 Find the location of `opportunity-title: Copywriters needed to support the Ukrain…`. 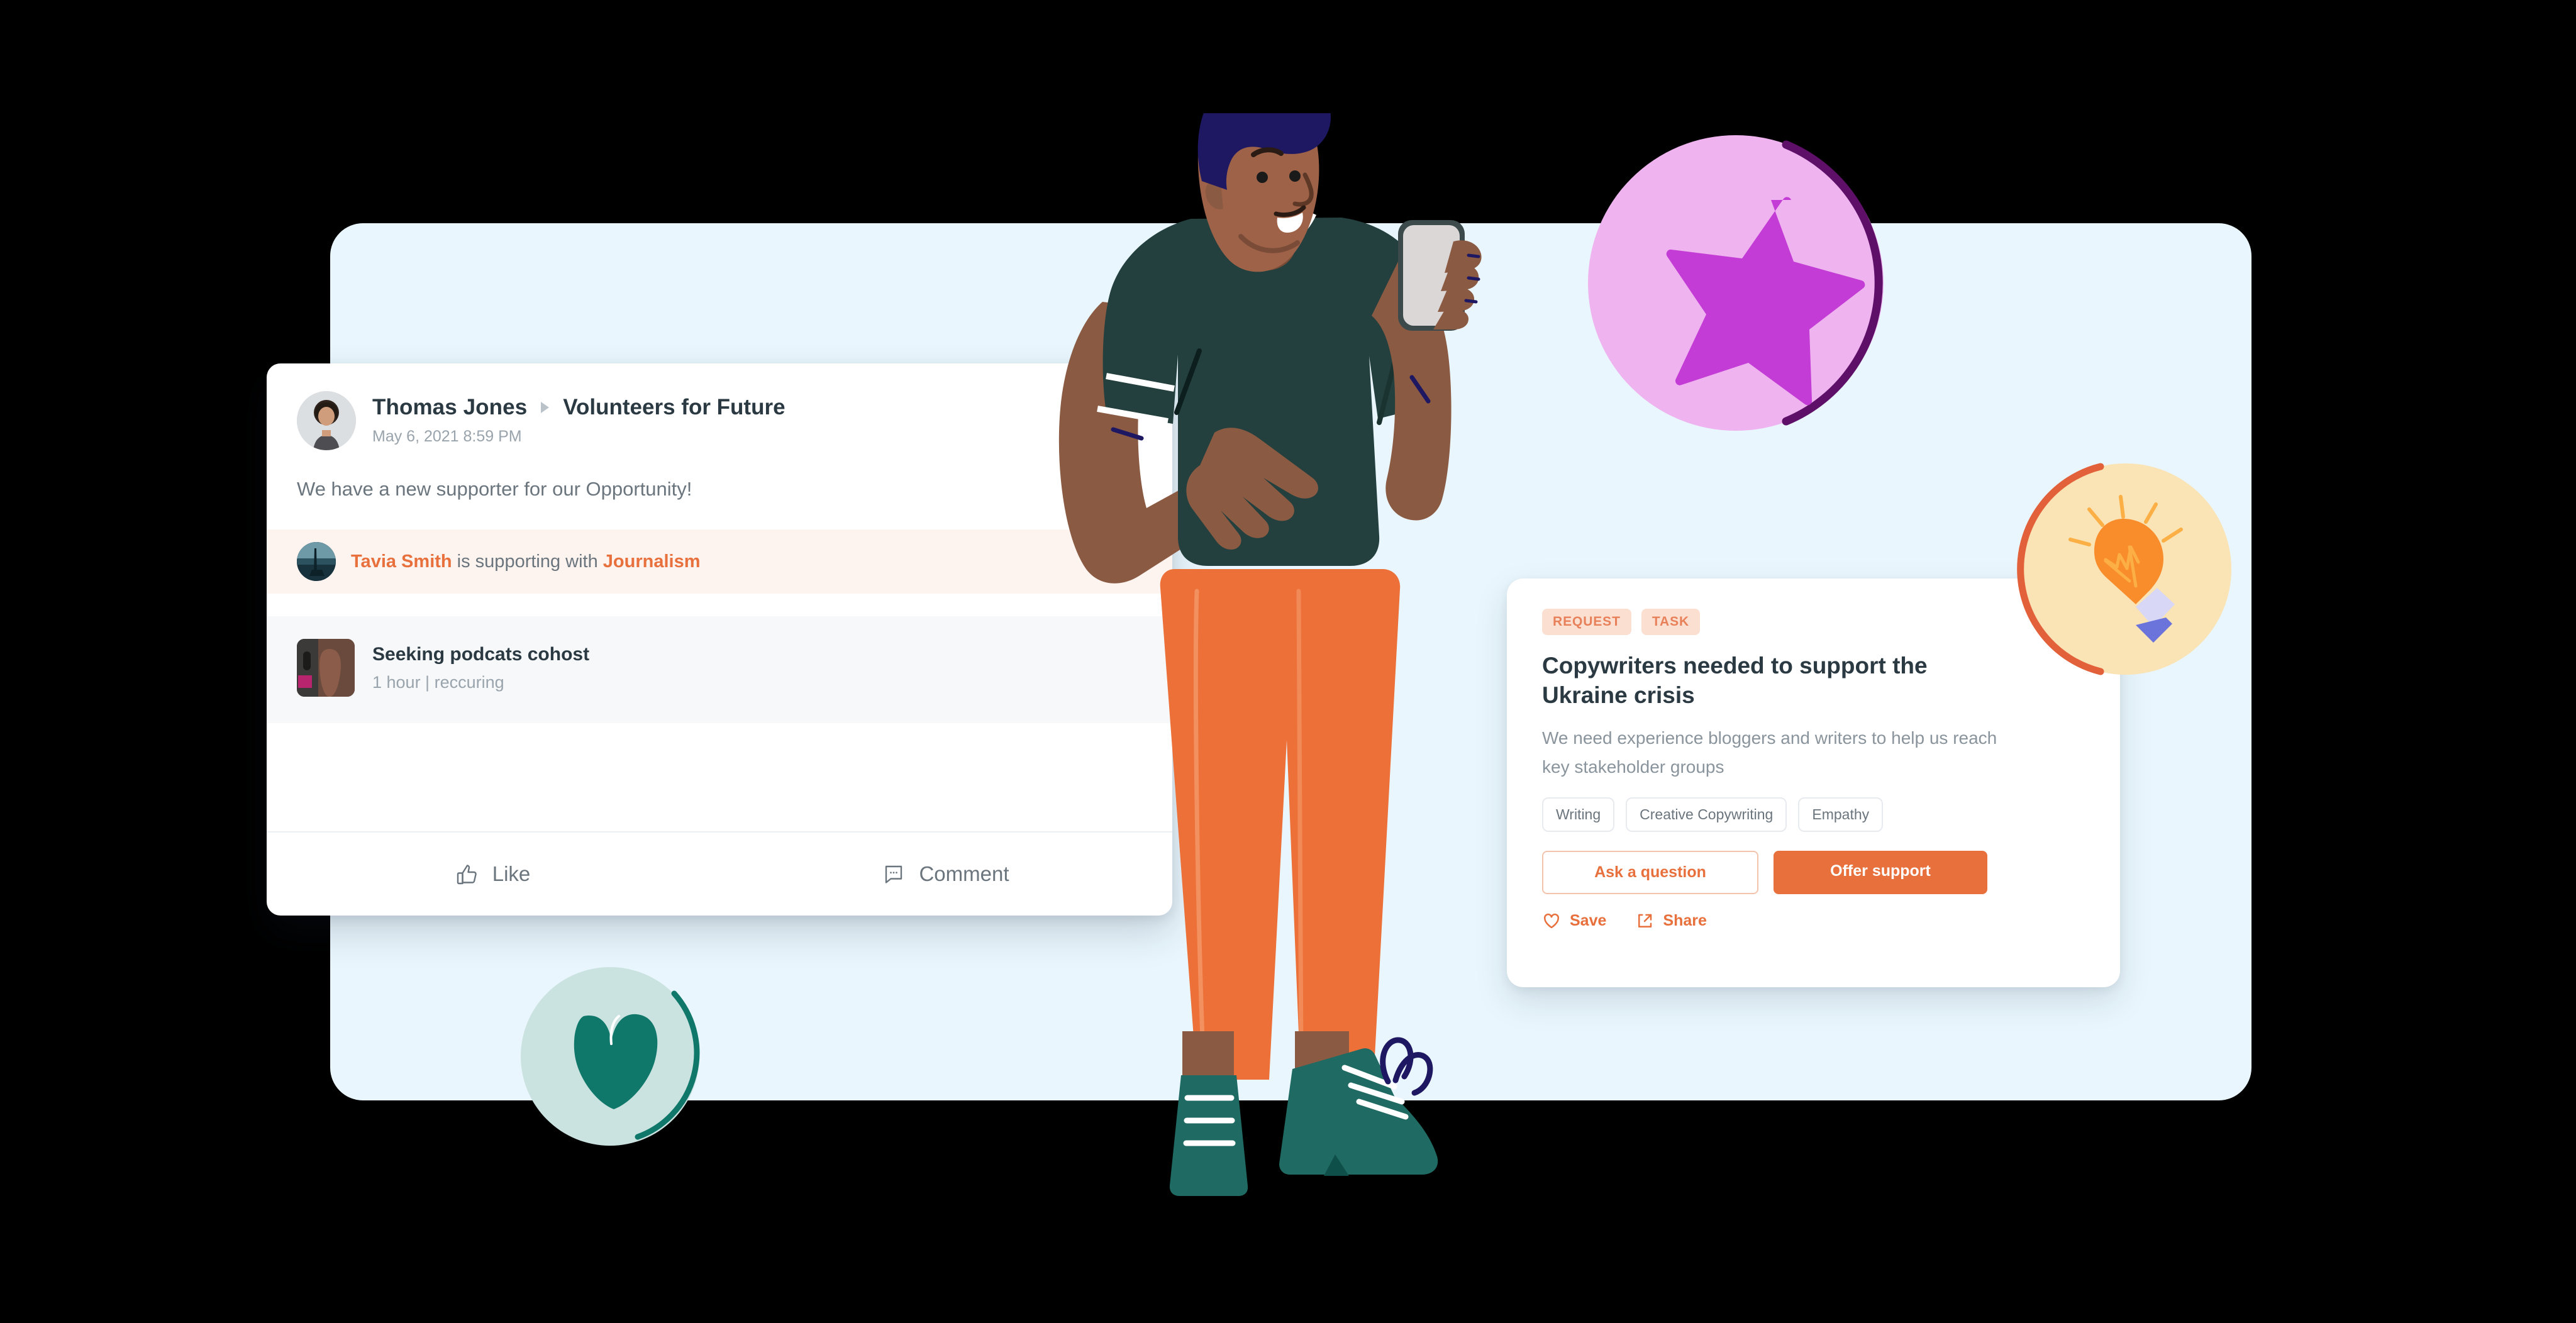

opportunity-title: Copywriters needed to support the Ukrain… is located at coordinates (1735, 681).